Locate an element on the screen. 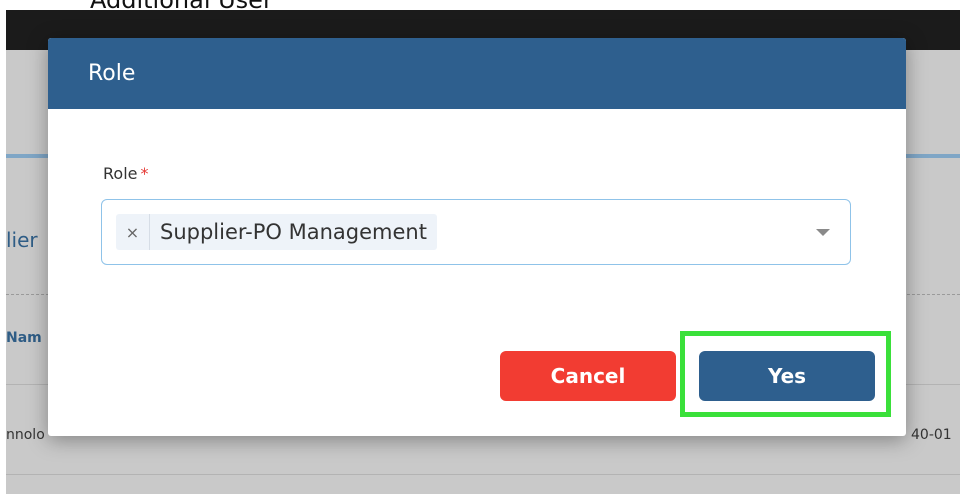  modal-title: Role is located at coordinates (112, 73).